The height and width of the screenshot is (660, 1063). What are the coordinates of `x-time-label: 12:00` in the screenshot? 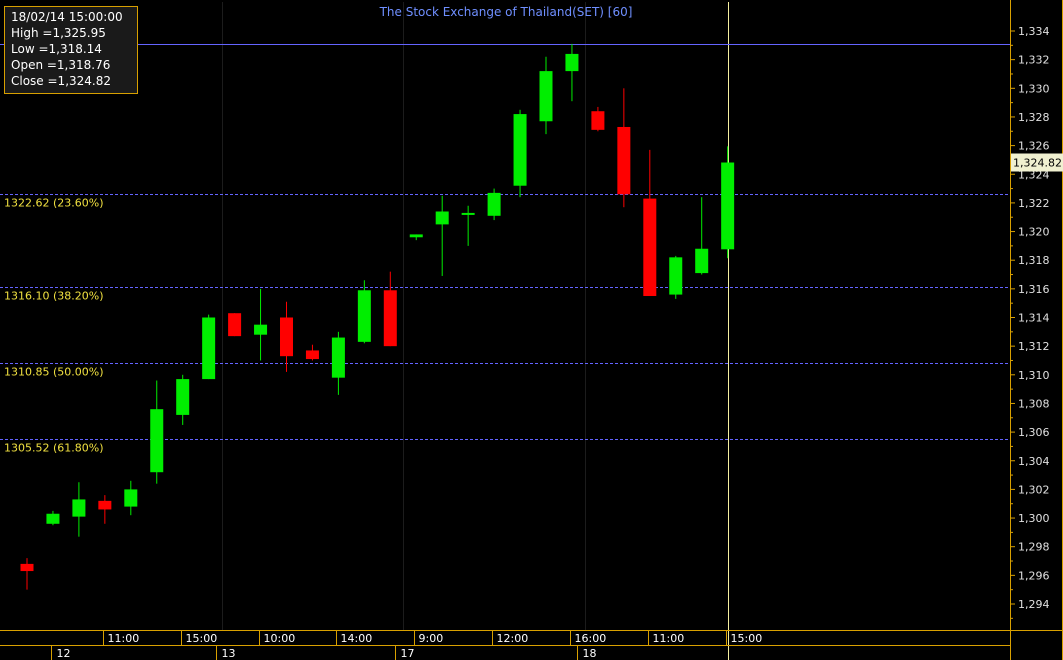 It's located at (513, 638).